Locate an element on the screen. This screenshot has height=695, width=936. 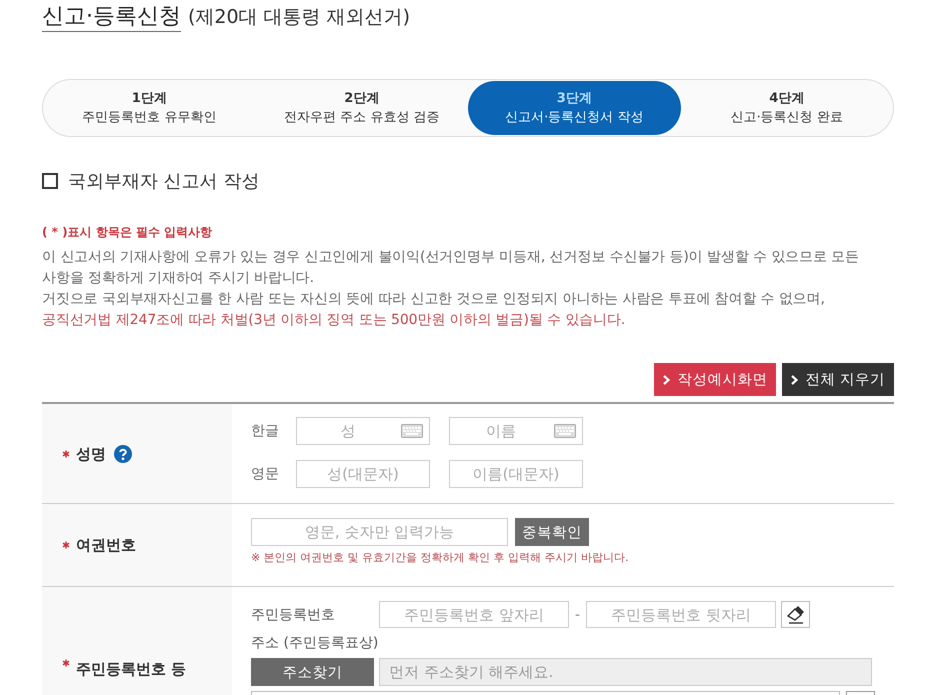
text-field: 이름 is located at coordinates (516, 431).